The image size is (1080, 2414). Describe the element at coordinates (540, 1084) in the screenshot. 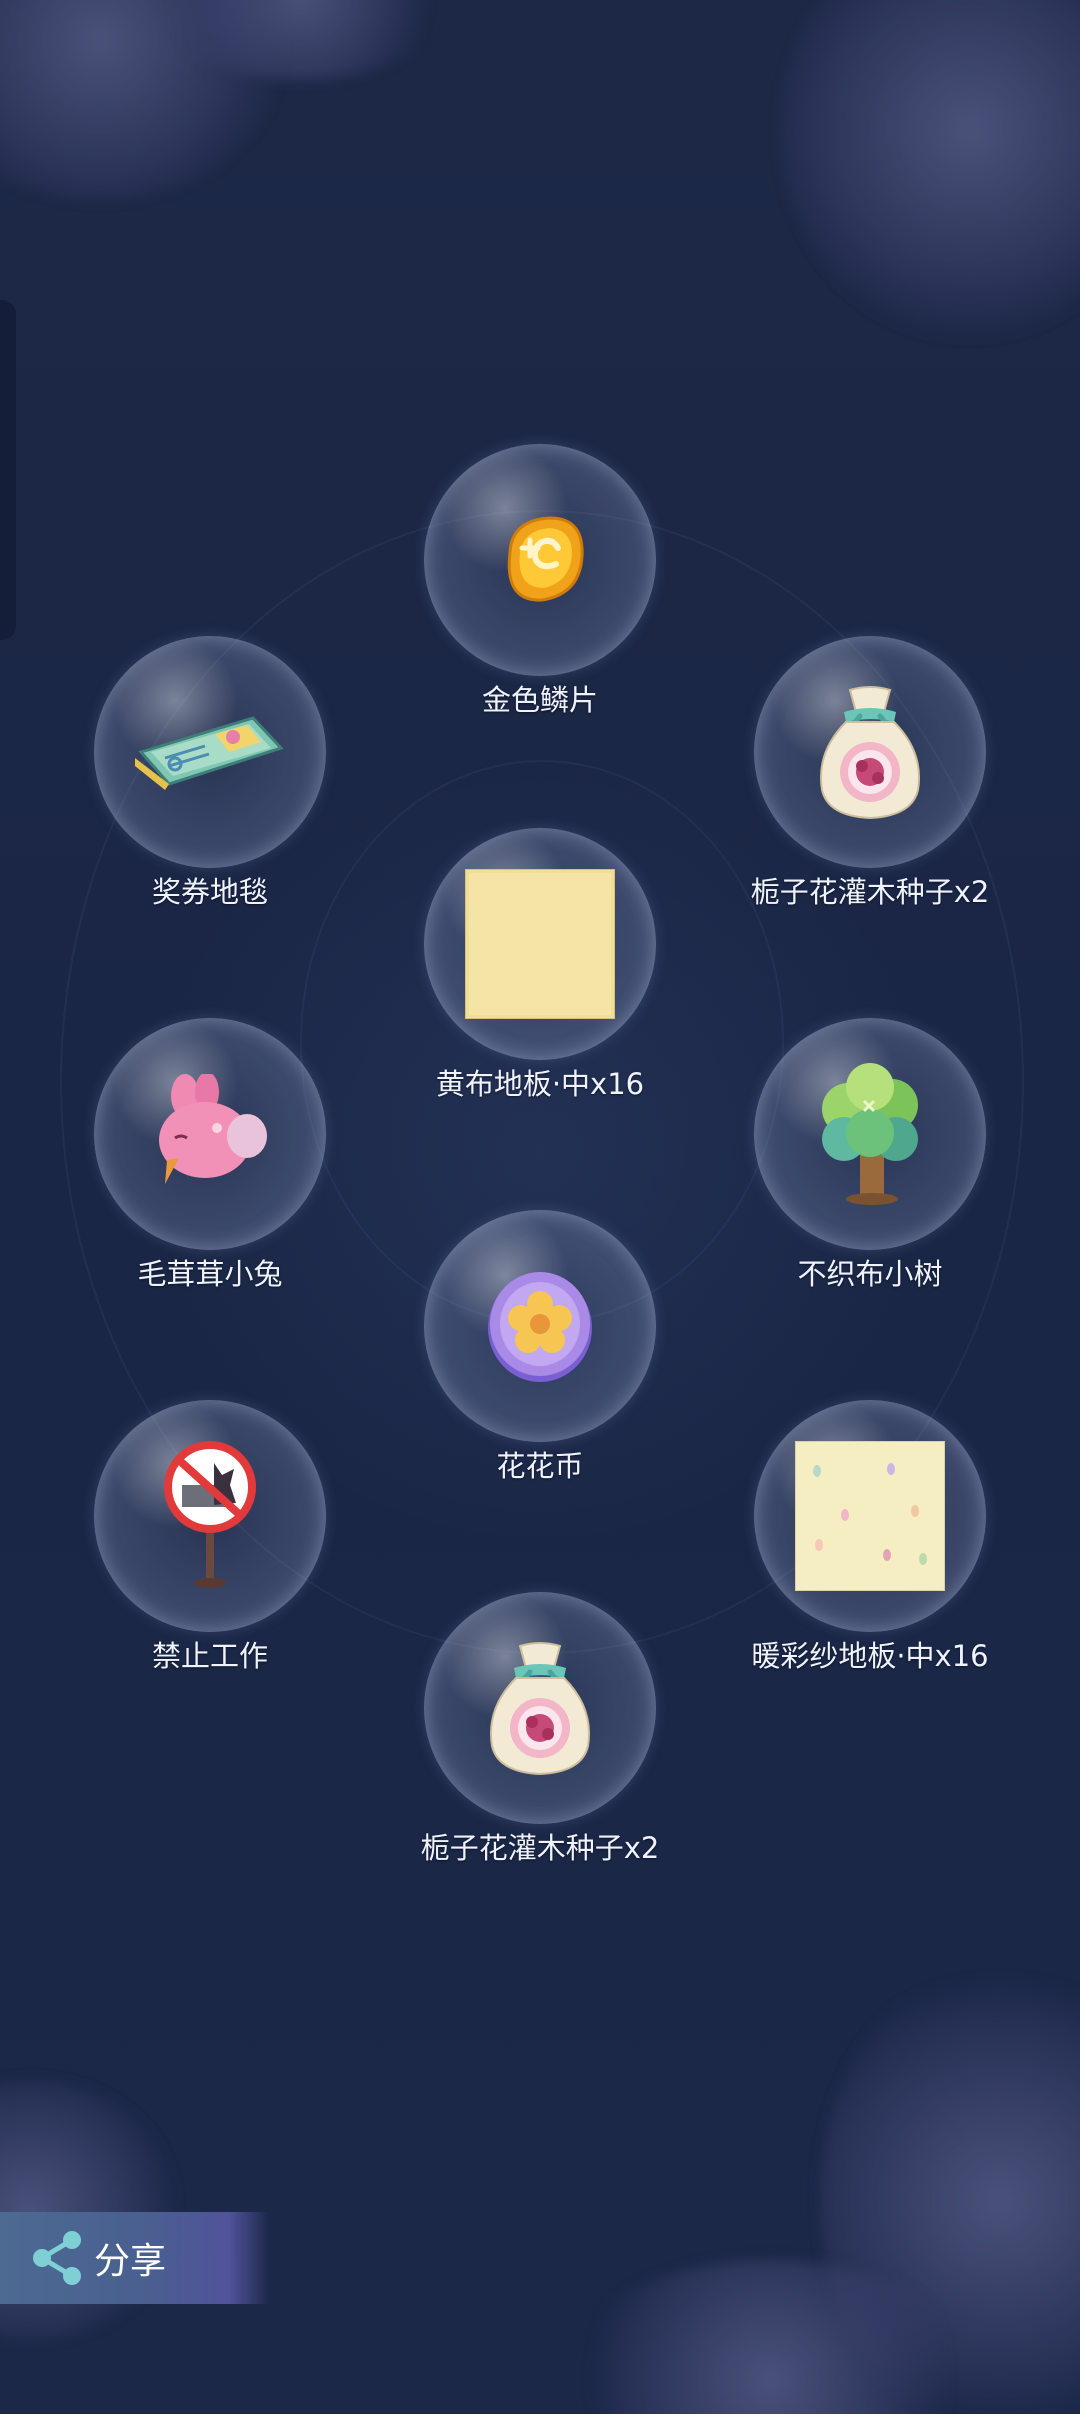

I see `reward-label: 黄布地板·中x16` at that location.